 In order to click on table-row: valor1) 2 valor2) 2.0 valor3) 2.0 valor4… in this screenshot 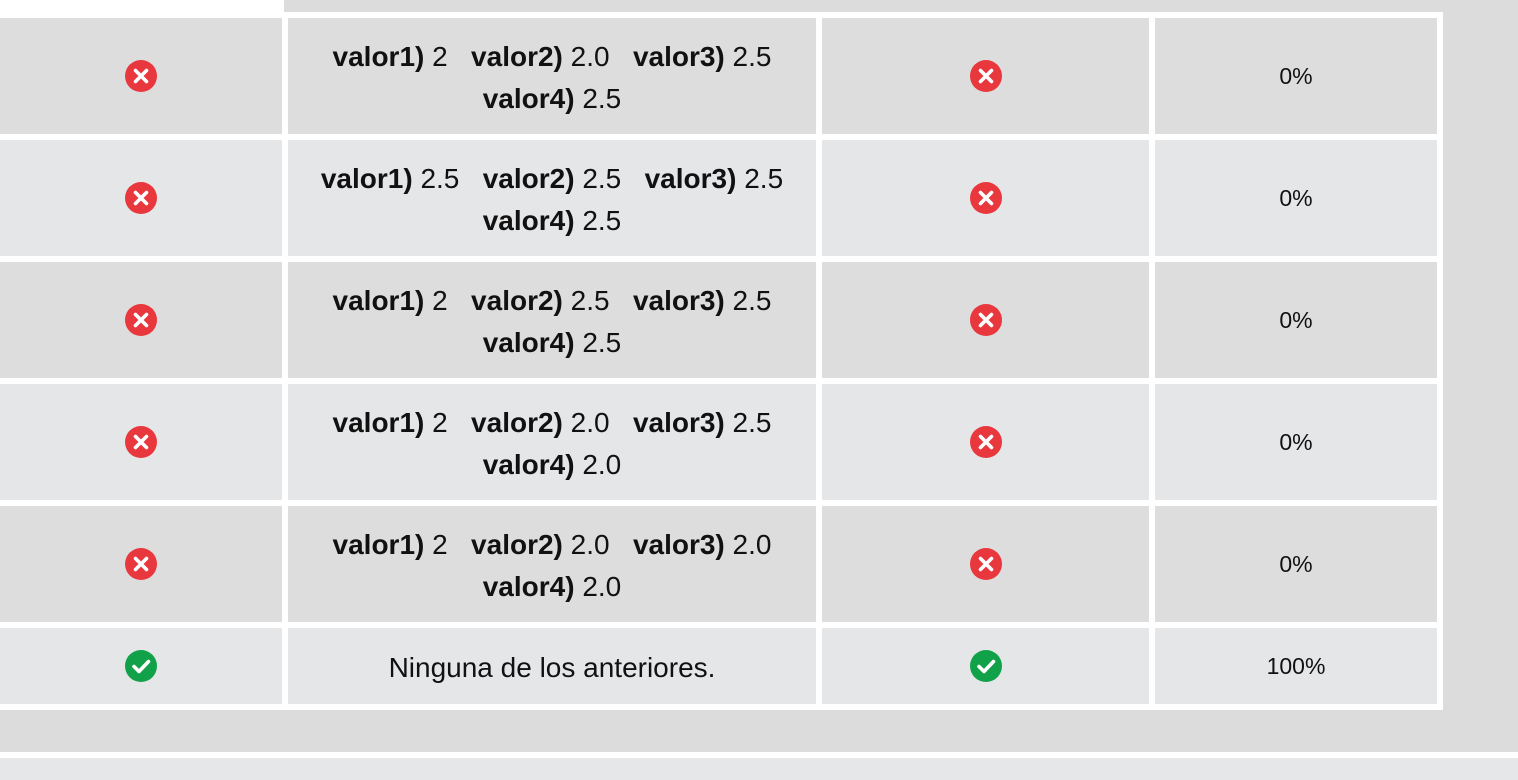, I will do `click(718, 564)`.